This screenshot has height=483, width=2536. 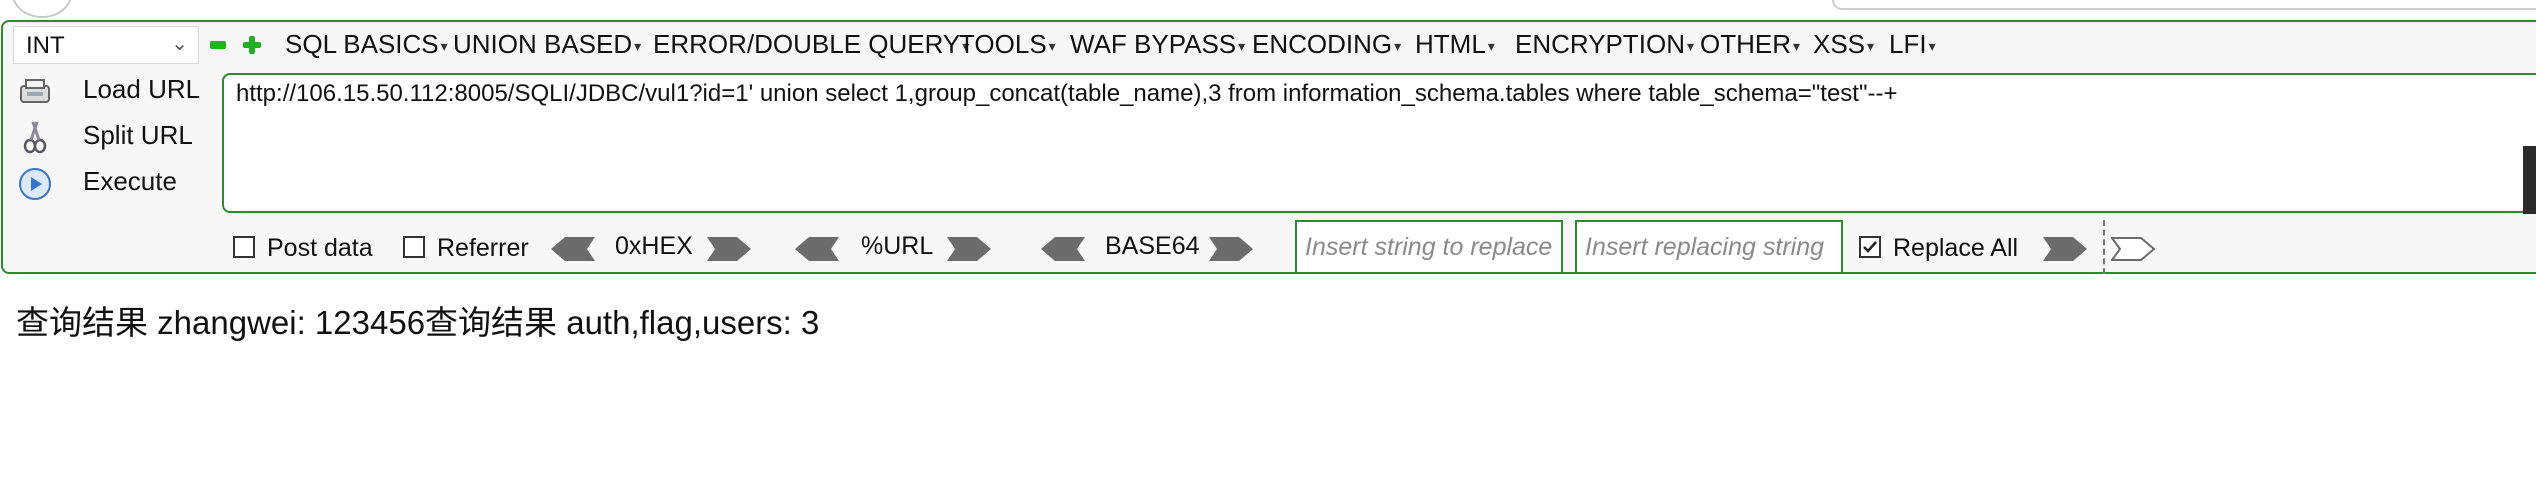 I want to click on split-url-button: Split URL, so click(x=117, y=138).